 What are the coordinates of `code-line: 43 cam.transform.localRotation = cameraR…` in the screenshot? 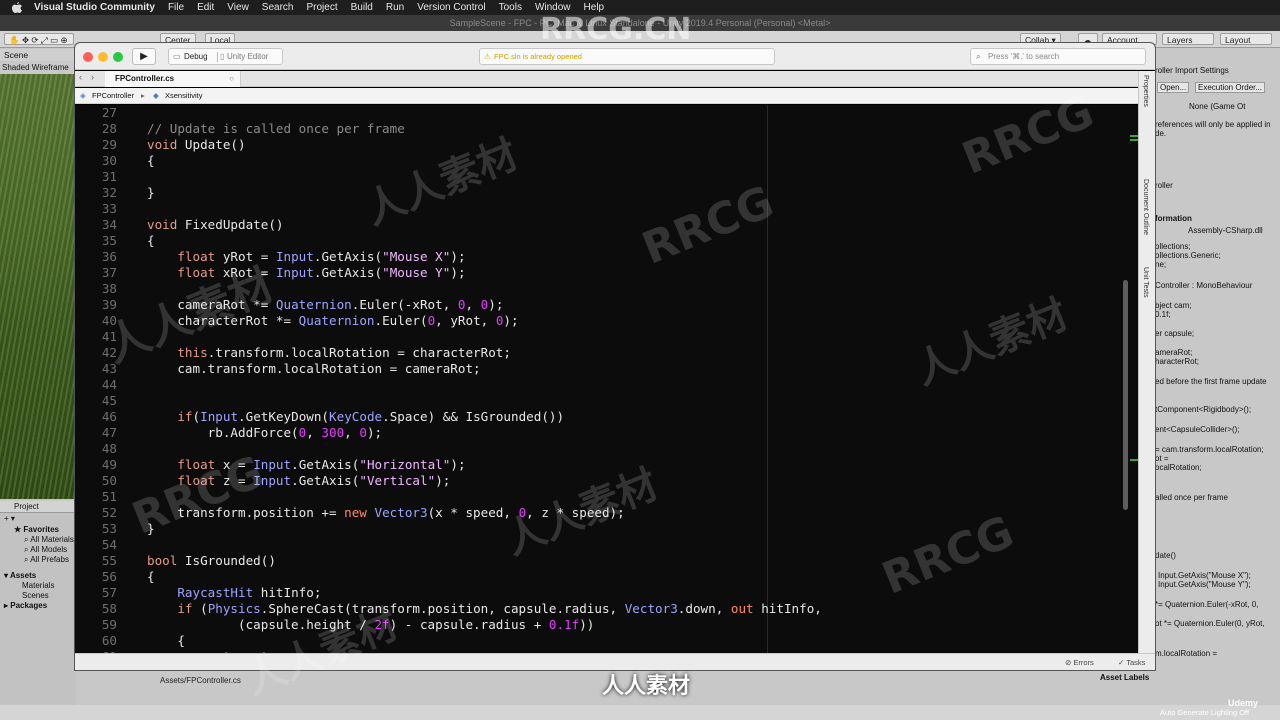 It's located at (600, 369).